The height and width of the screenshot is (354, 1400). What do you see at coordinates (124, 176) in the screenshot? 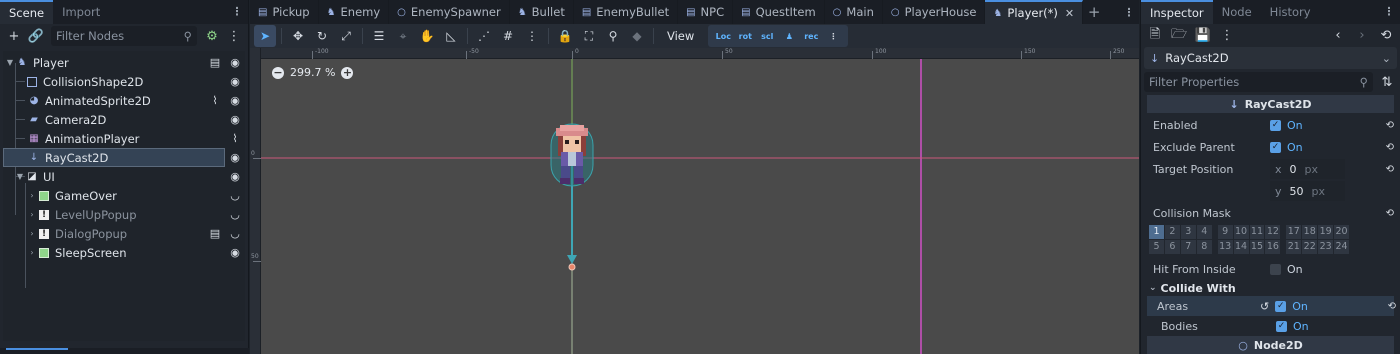
I see `tree-row-ui: ▼ ◪ UI ◉` at bounding box center [124, 176].